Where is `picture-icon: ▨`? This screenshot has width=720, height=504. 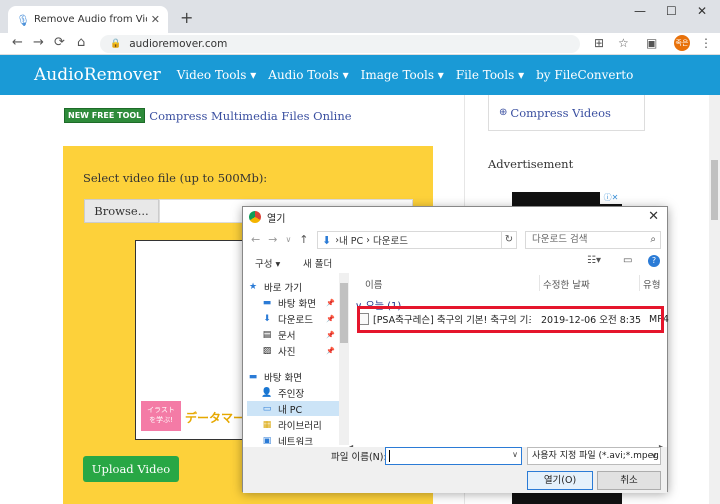
picture-icon: ▨ is located at coordinates (267, 350).